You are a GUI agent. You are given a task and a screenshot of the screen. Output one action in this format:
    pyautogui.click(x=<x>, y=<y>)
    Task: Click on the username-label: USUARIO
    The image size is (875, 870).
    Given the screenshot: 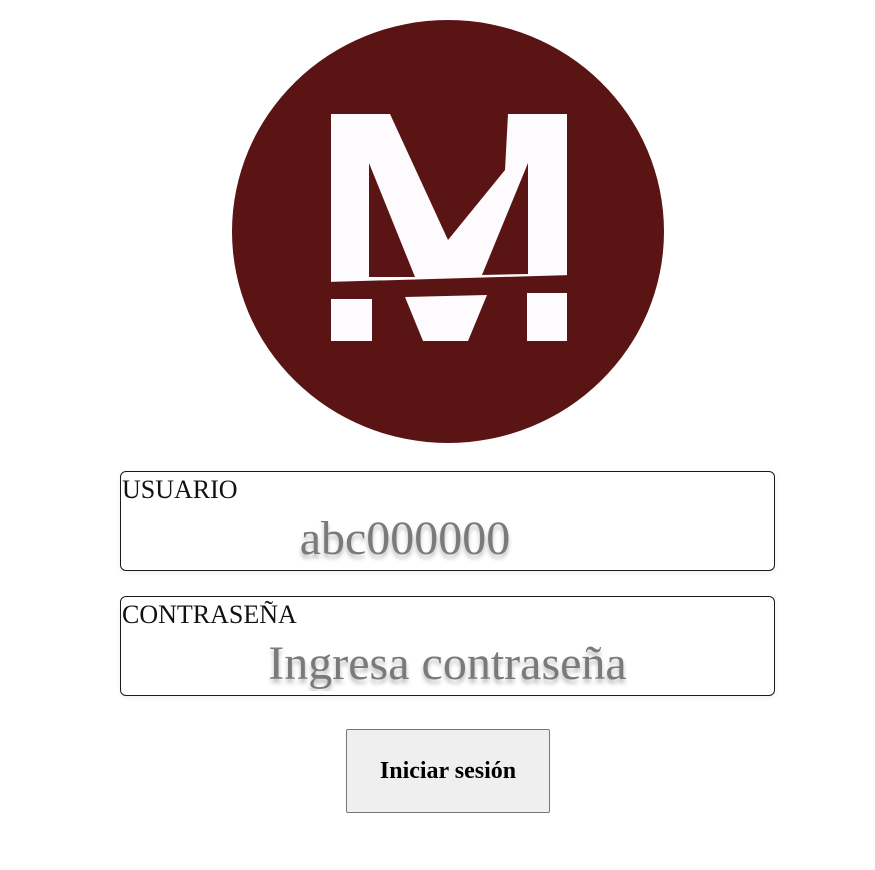 What is the action you would take?
    pyautogui.click(x=180, y=489)
    